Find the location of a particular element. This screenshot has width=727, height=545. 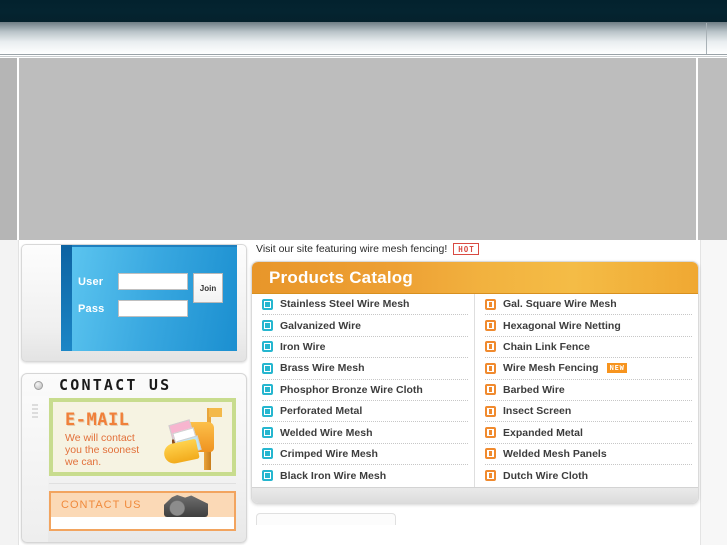

product-label: Dutch Wire Cloth is located at coordinates (546, 475).